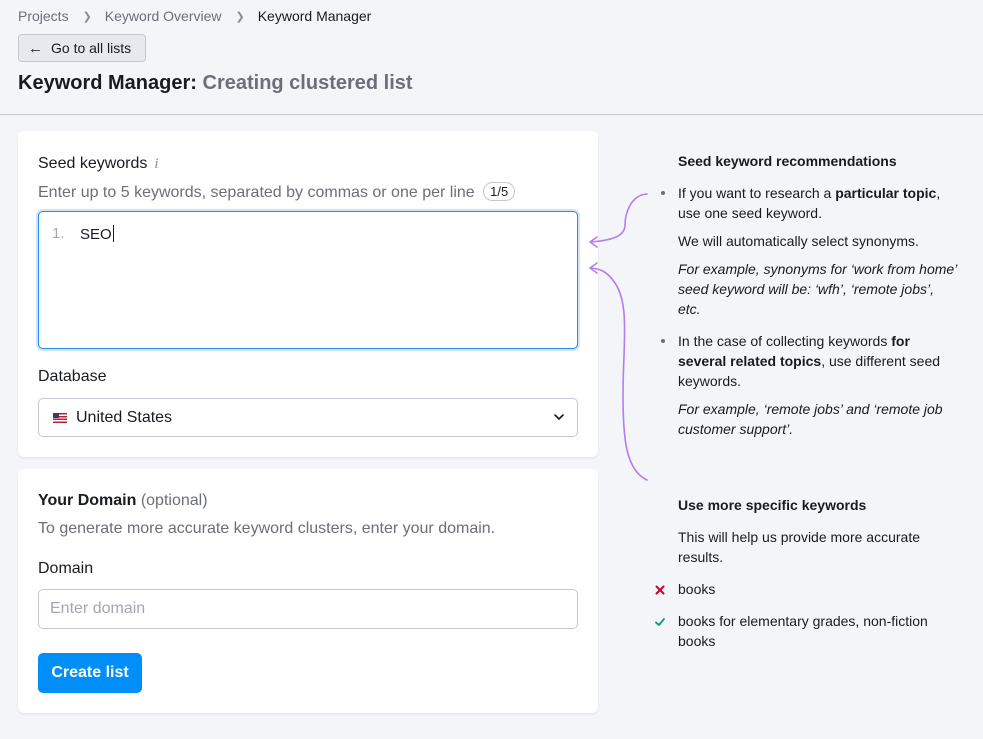 This screenshot has width=983, height=739. I want to click on domain-input: Enter domain, so click(308, 609).